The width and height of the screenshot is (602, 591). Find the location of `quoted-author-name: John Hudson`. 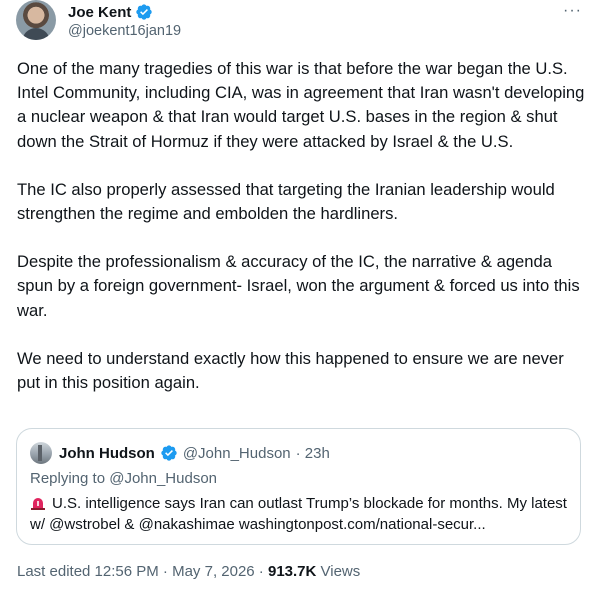

quoted-author-name: John Hudson is located at coordinates (107, 453).